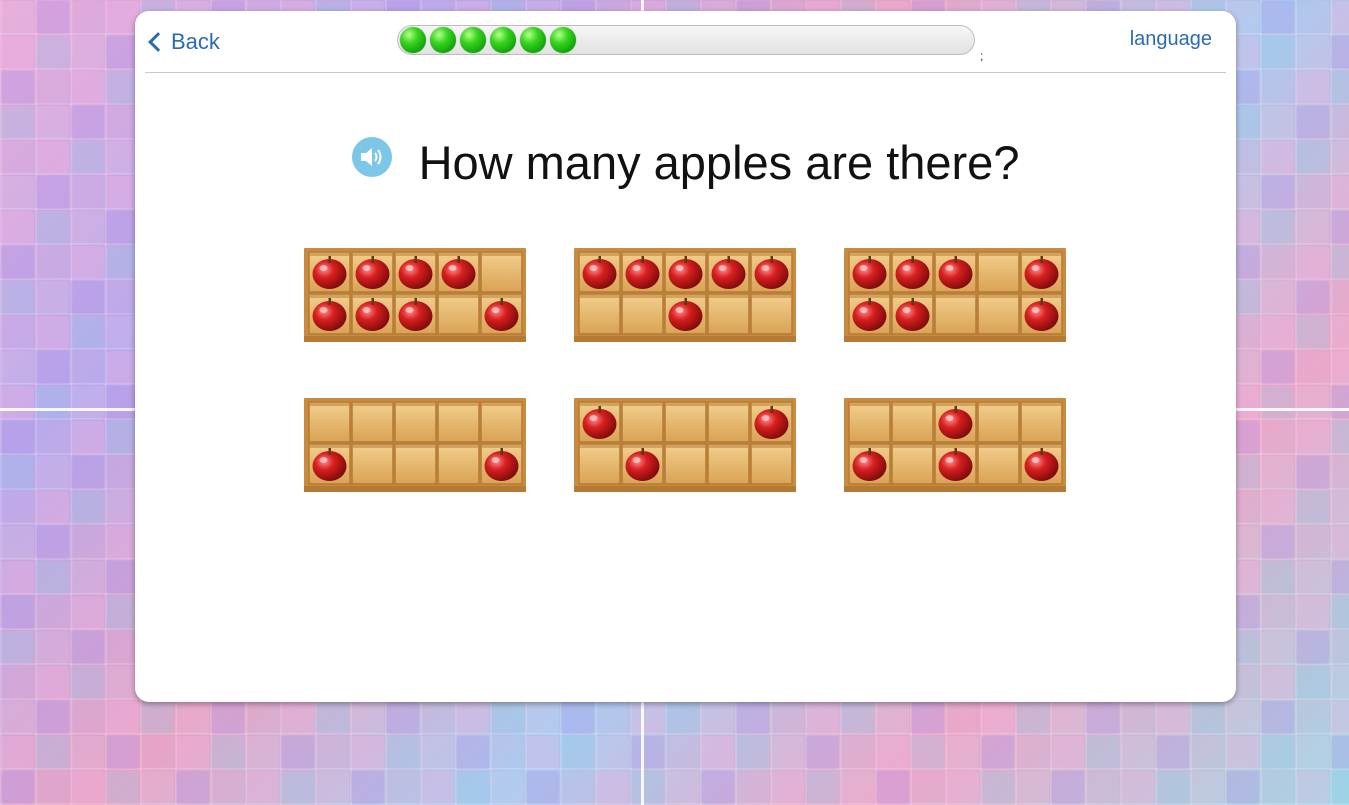 Image resolution: width=1349 pixels, height=805 pixels. I want to click on language-link: language, so click(1171, 39).